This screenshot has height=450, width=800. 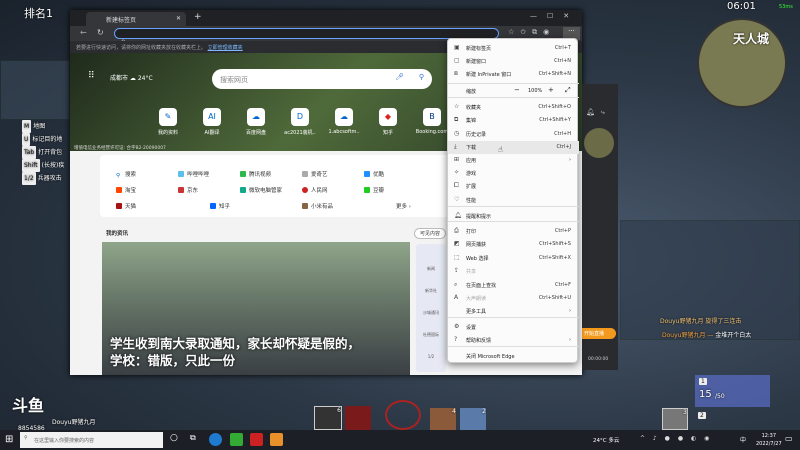 I want to click on quick-link: ☁ 百度网盘, so click(x=256, y=122).